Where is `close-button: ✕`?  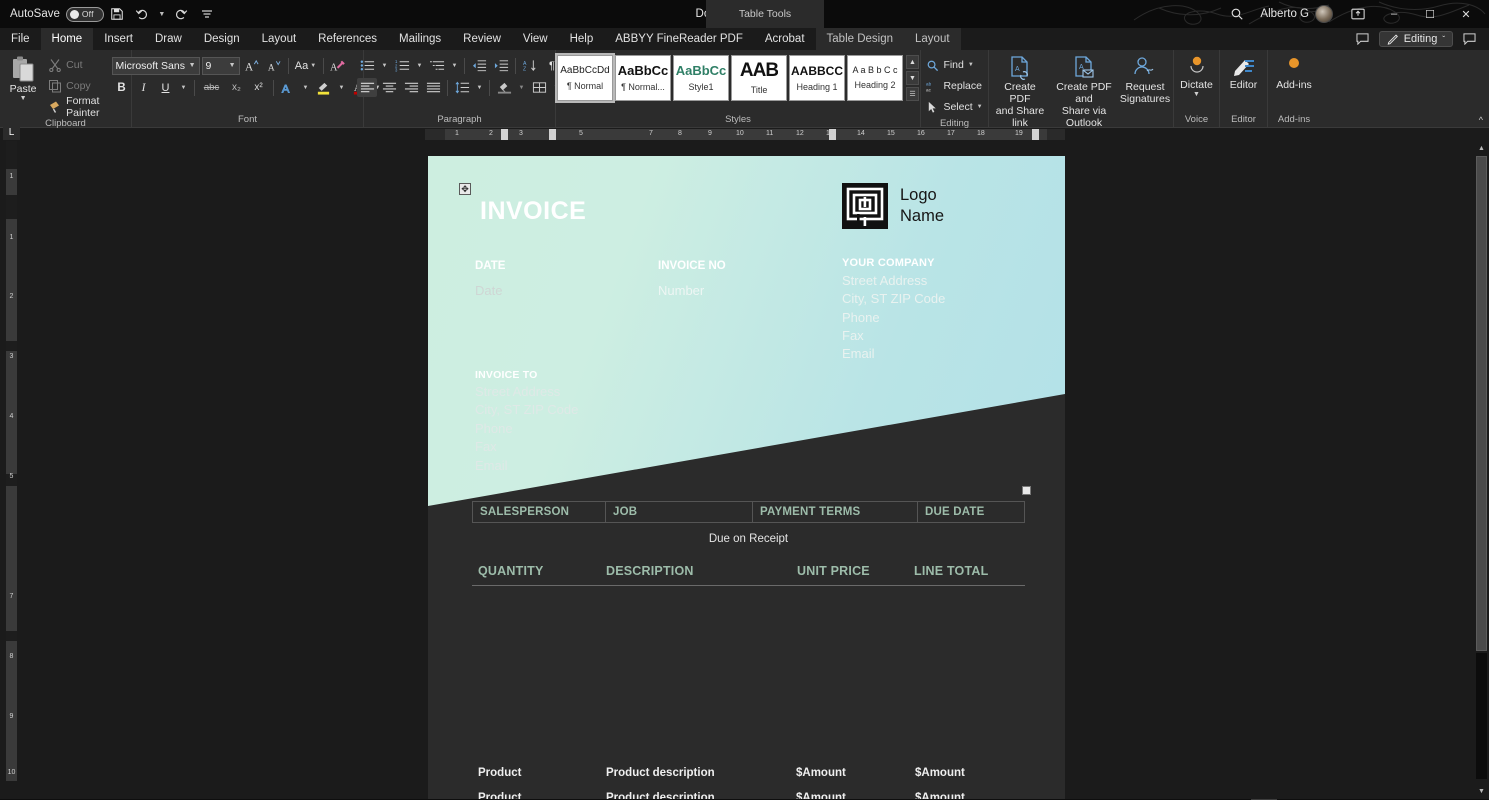 close-button: ✕ is located at coordinates (1466, 14).